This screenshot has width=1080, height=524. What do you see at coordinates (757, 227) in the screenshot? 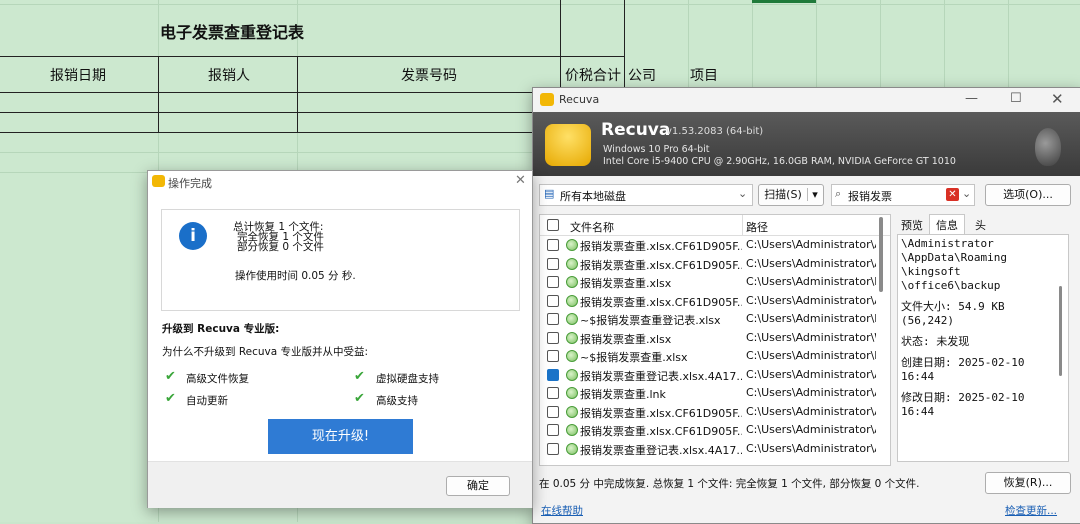
I see `col-path: 路径` at bounding box center [757, 227].